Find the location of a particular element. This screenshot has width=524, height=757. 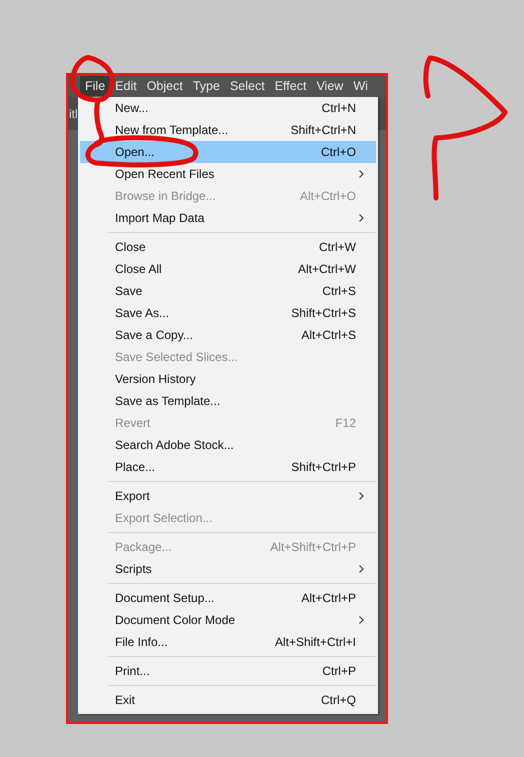

menu-item: Scripts is located at coordinates (228, 569).